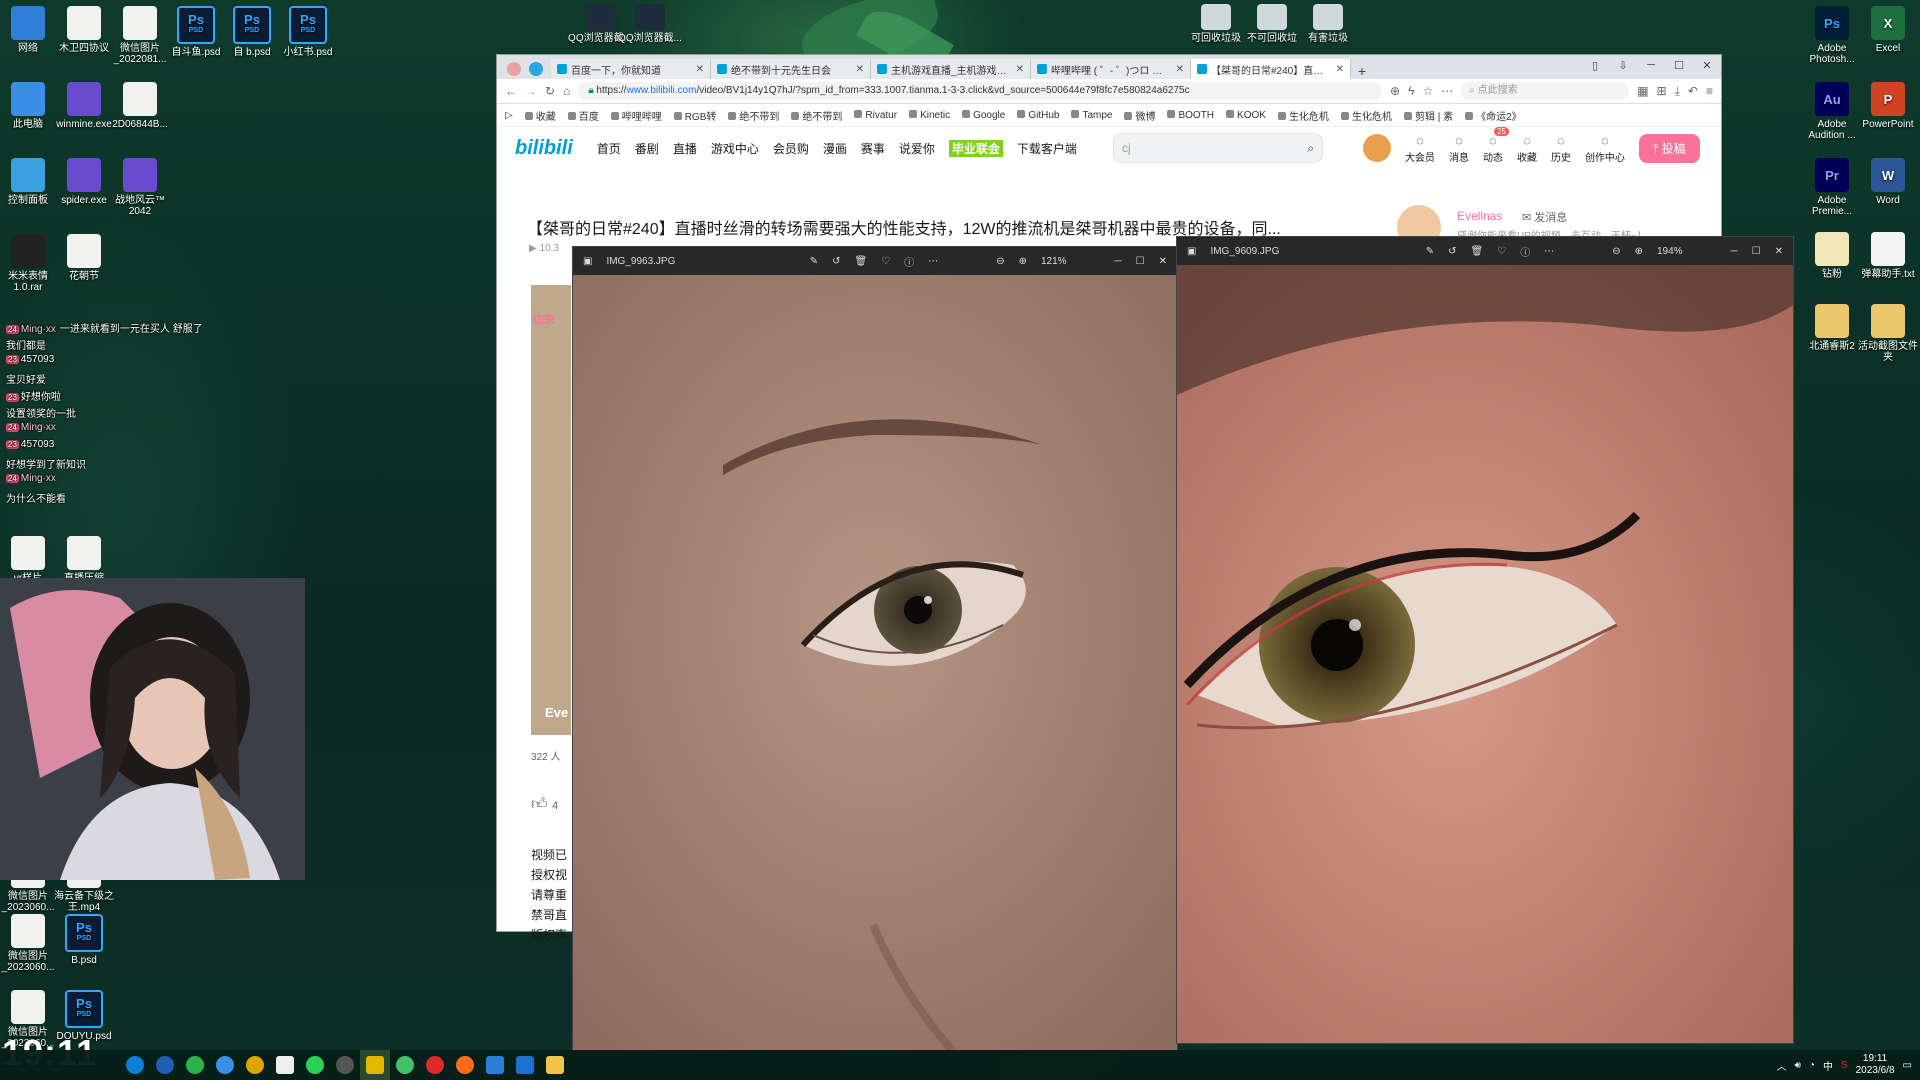  I want to click on volume-icon: 🔊︎, so click(1798, 1065).